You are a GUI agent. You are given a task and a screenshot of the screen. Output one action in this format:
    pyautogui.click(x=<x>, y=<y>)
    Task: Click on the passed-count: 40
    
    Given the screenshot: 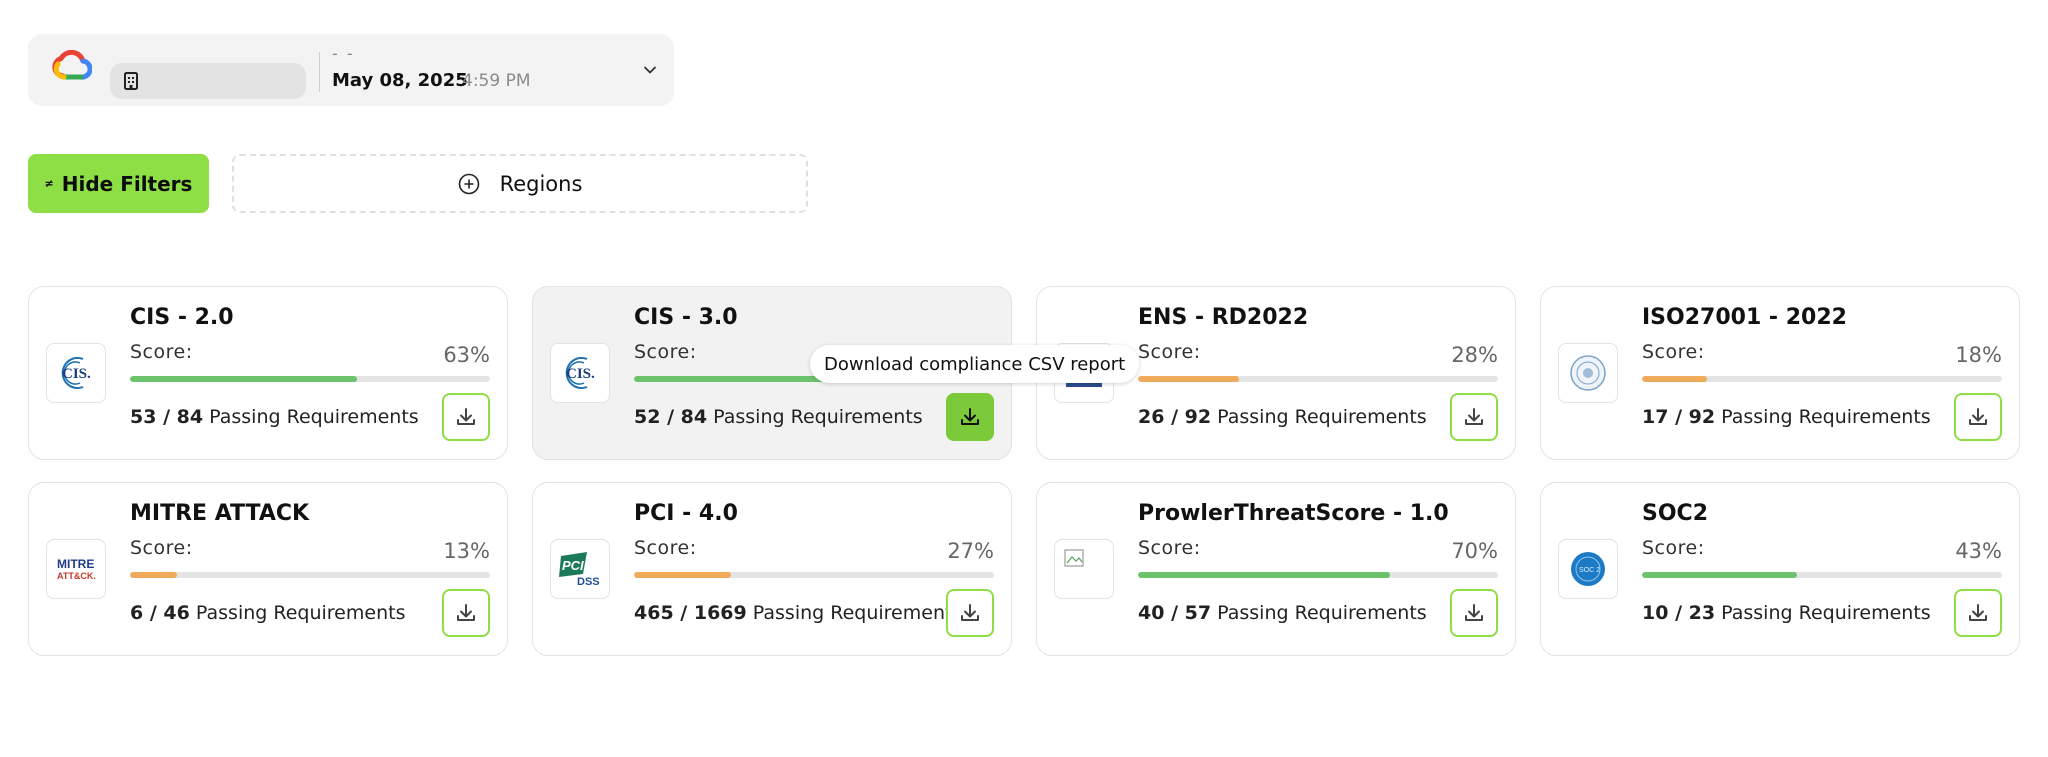 What is the action you would take?
    pyautogui.click(x=1151, y=613)
    